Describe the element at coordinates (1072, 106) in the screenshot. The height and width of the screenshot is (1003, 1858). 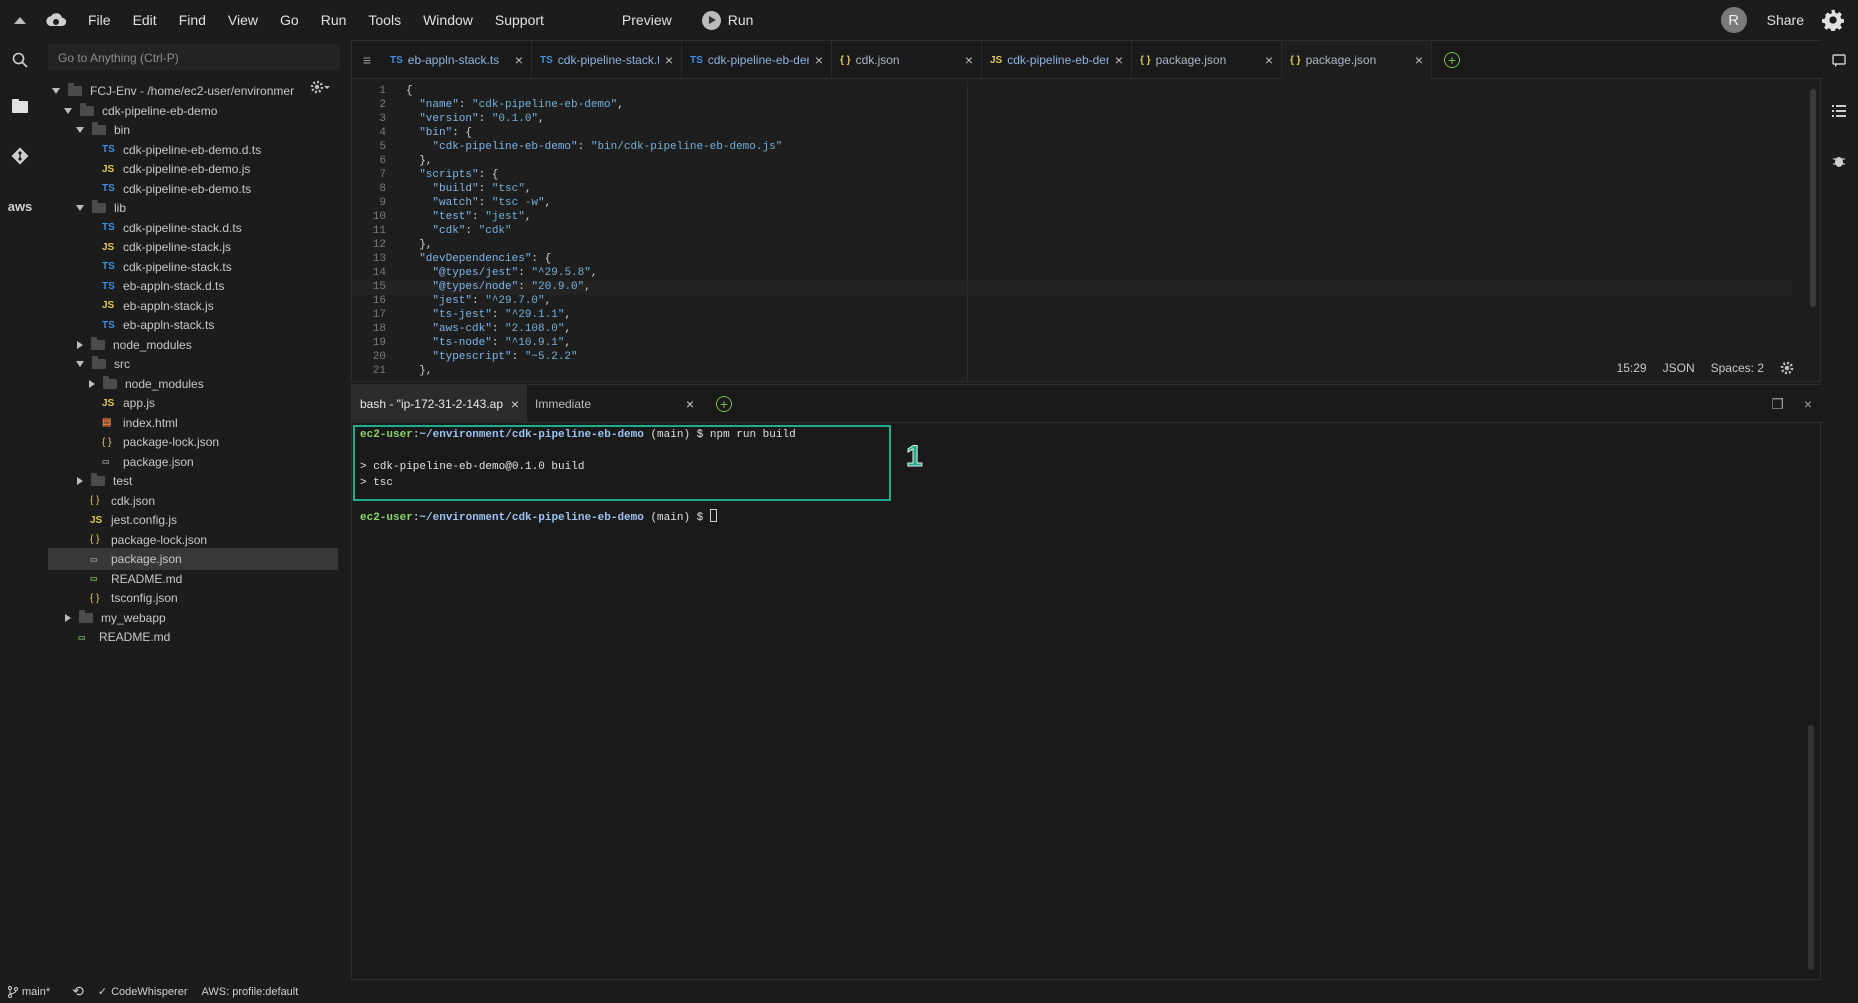
I see `code-line: 2 "name": "cdk-pipeline-eb-demo",` at that location.